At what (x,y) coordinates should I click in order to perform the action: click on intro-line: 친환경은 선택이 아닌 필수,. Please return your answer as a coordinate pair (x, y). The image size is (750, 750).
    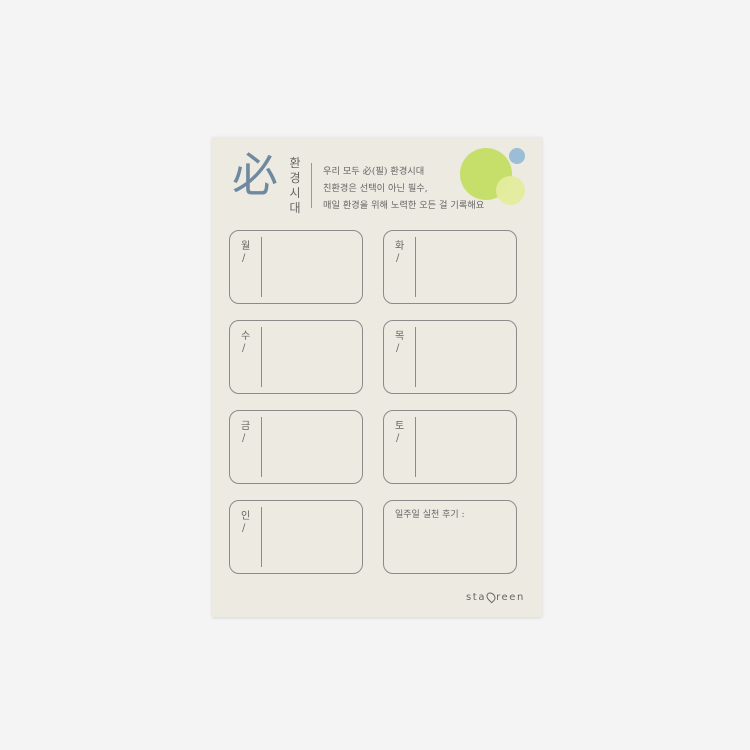
    Looking at the image, I should click on (375, 188).